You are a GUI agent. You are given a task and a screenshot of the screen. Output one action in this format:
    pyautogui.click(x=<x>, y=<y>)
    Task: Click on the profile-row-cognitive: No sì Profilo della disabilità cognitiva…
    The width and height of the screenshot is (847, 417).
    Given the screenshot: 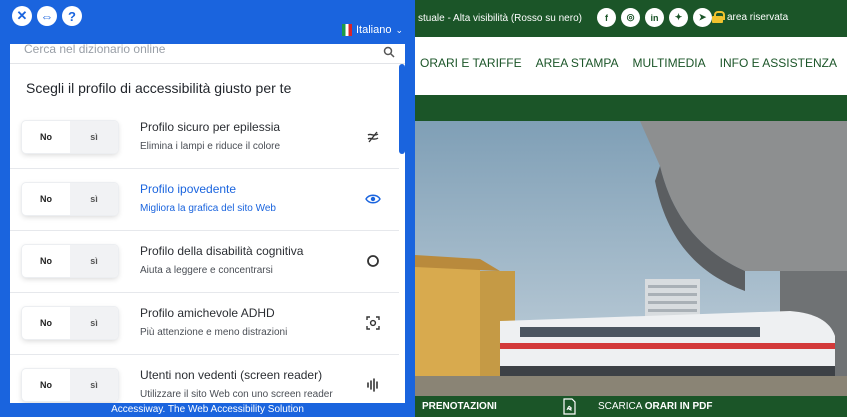 What is the action you would take?
    pyautogui.click(x=204, y=262)
    